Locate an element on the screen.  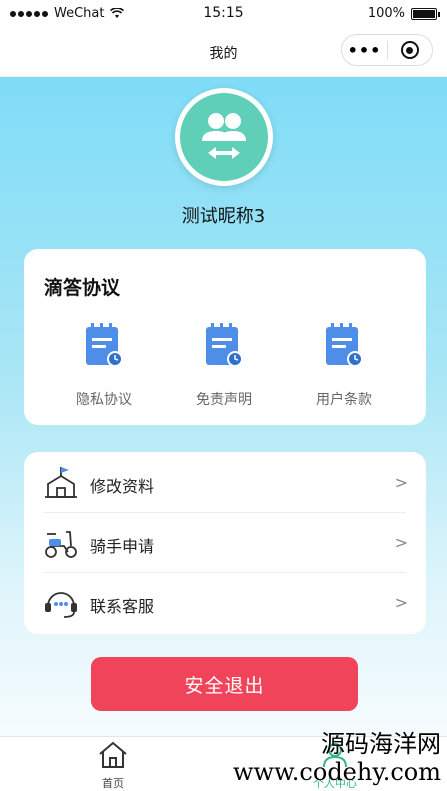
home-icon is located at coordinates (113, 754).